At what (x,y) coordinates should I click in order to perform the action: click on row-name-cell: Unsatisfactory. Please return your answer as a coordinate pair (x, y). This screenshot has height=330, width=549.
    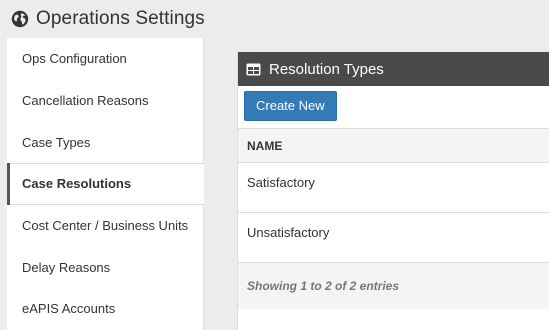
    Looking at the image, I should click on (288, 232).